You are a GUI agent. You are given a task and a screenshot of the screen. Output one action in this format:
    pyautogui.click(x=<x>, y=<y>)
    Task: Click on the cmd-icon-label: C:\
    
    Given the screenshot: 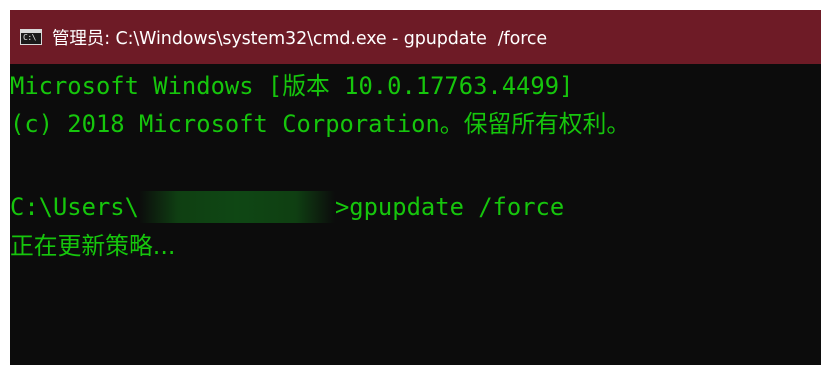 What is the action you would take?
    pyautogui.click(x=29, y=37)
    